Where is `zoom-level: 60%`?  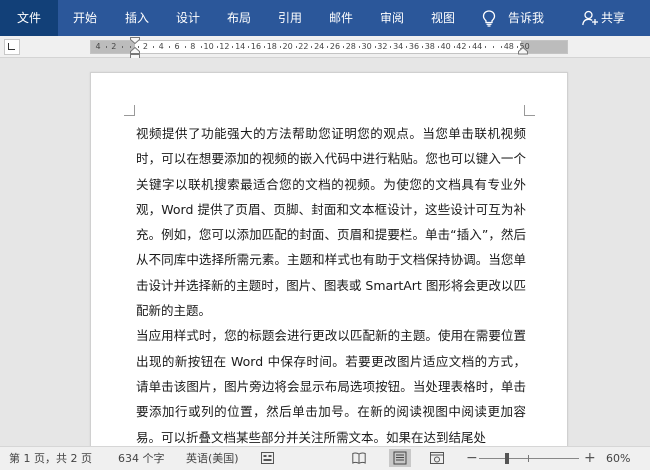 zoom-level: 60% is located at coordinates (618, 458).